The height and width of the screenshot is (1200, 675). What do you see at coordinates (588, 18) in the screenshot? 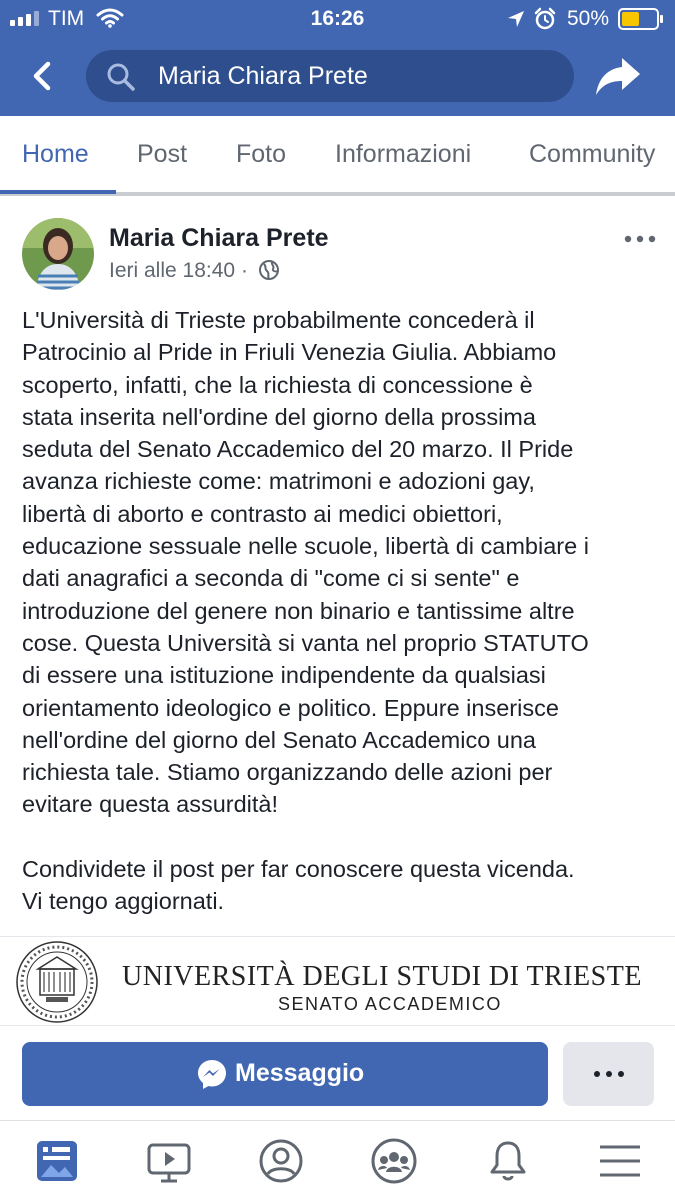
I see `battery-percent: 50%` at bounding box center [588, 18].